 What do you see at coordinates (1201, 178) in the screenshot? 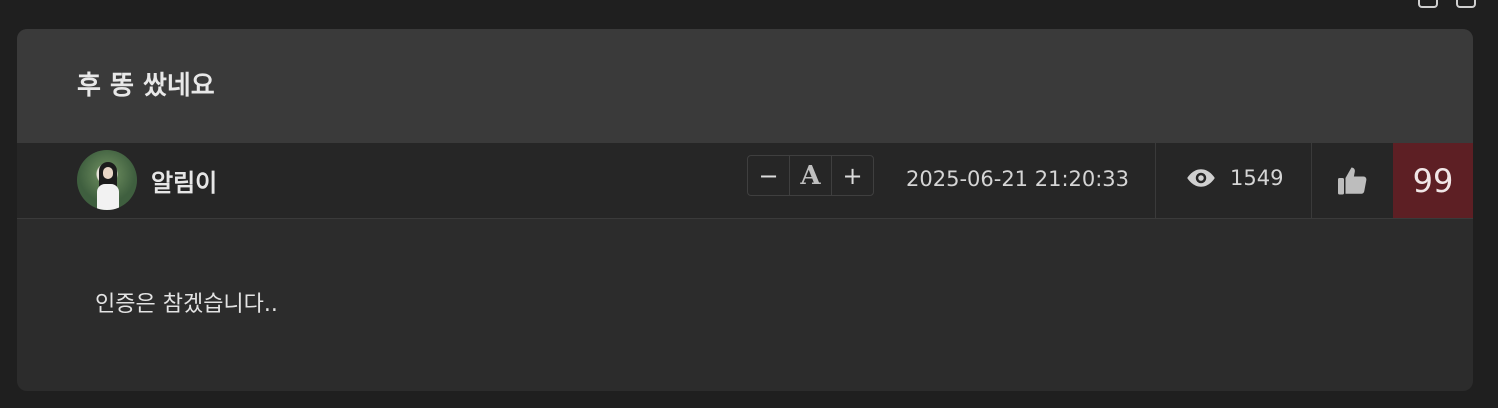
I see `eye-icon` at bounding box center [1201, 178].